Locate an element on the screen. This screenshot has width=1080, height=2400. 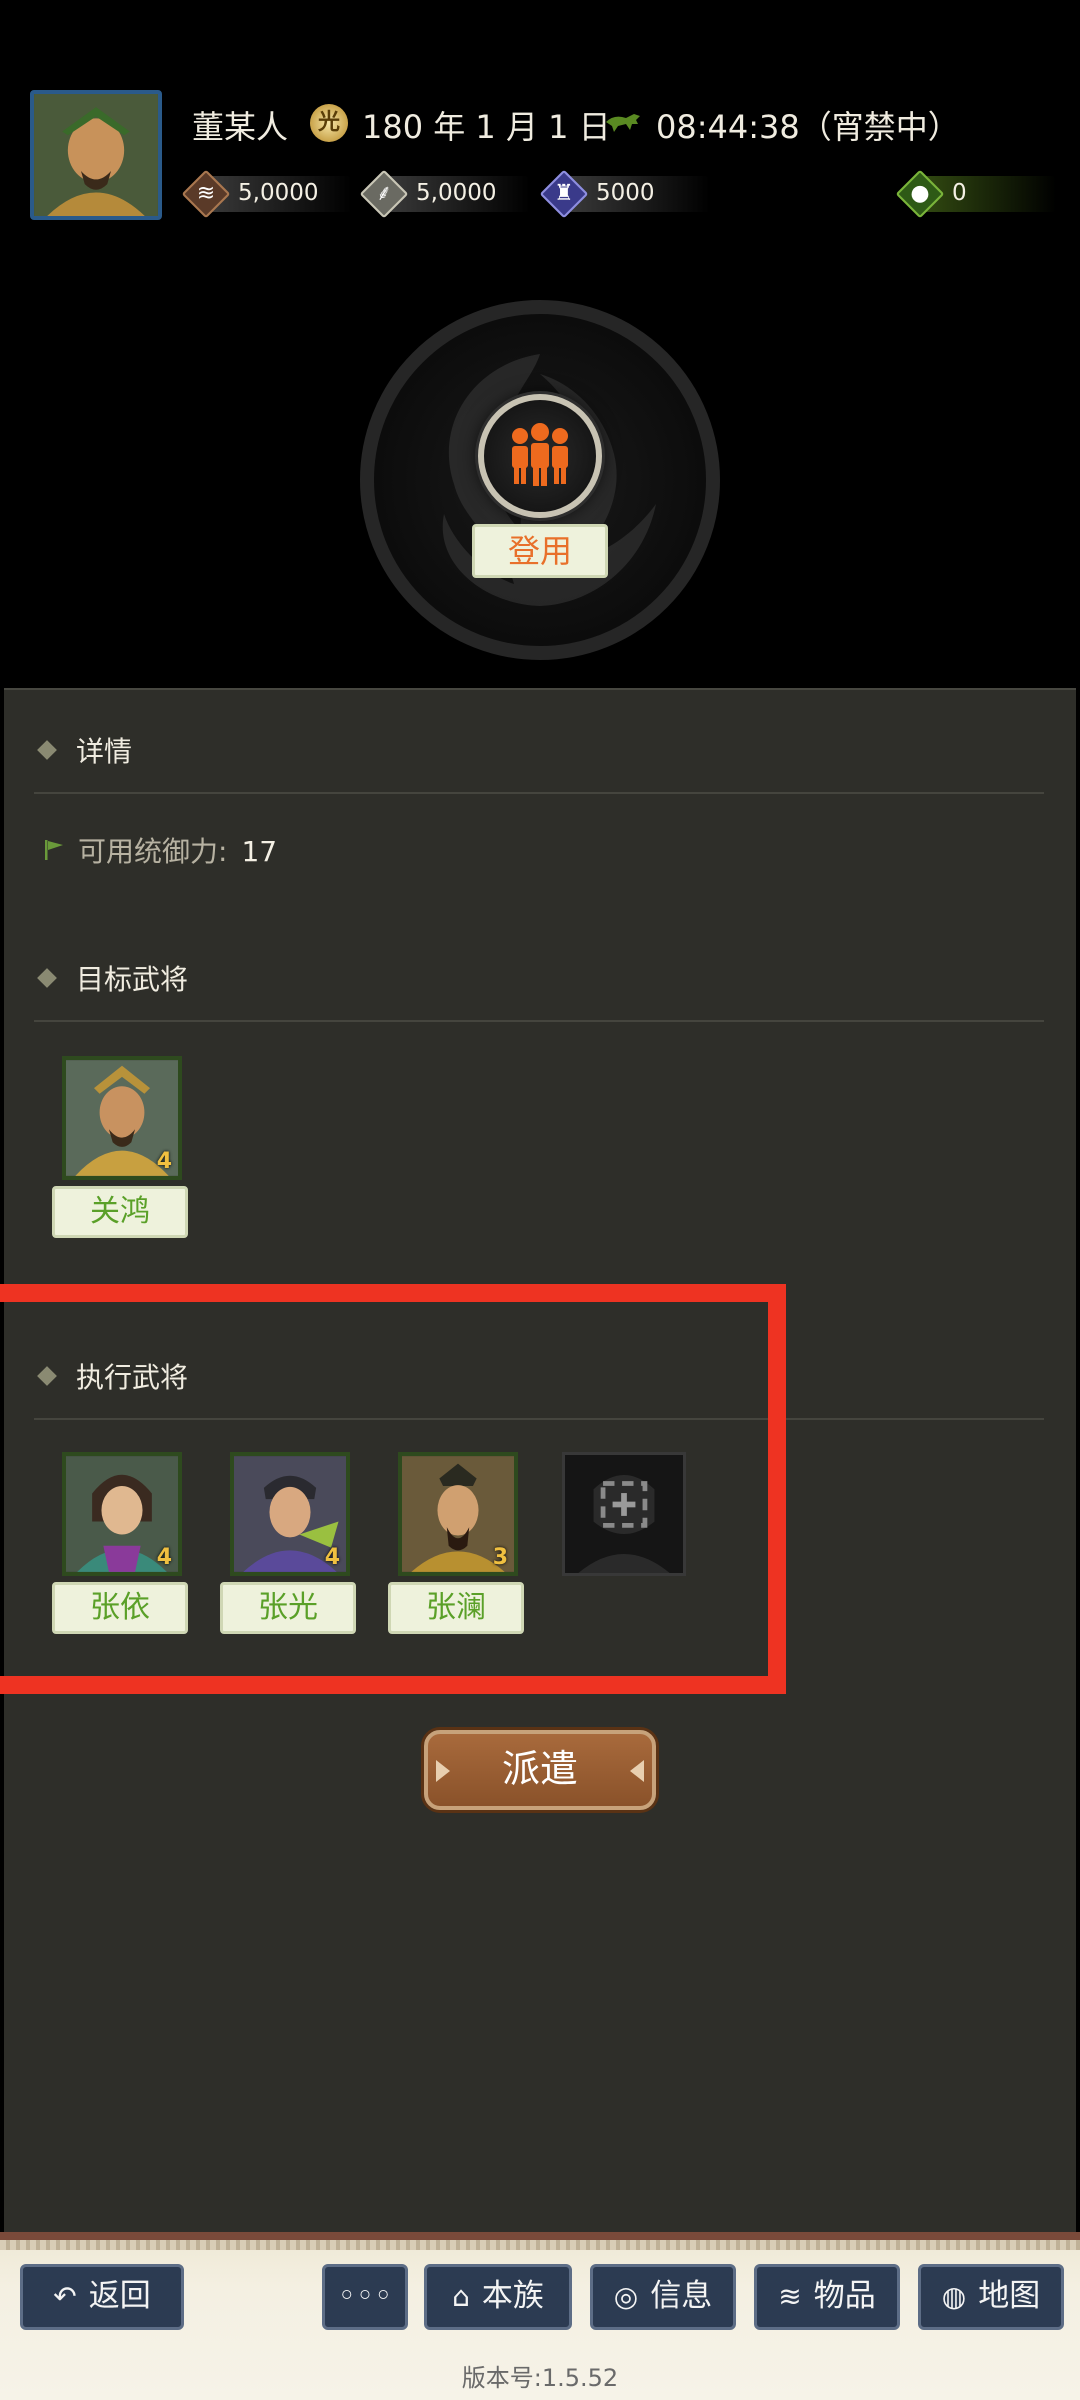
target-general-card: 4 关鸿 is located at coordinates (122, 1149).